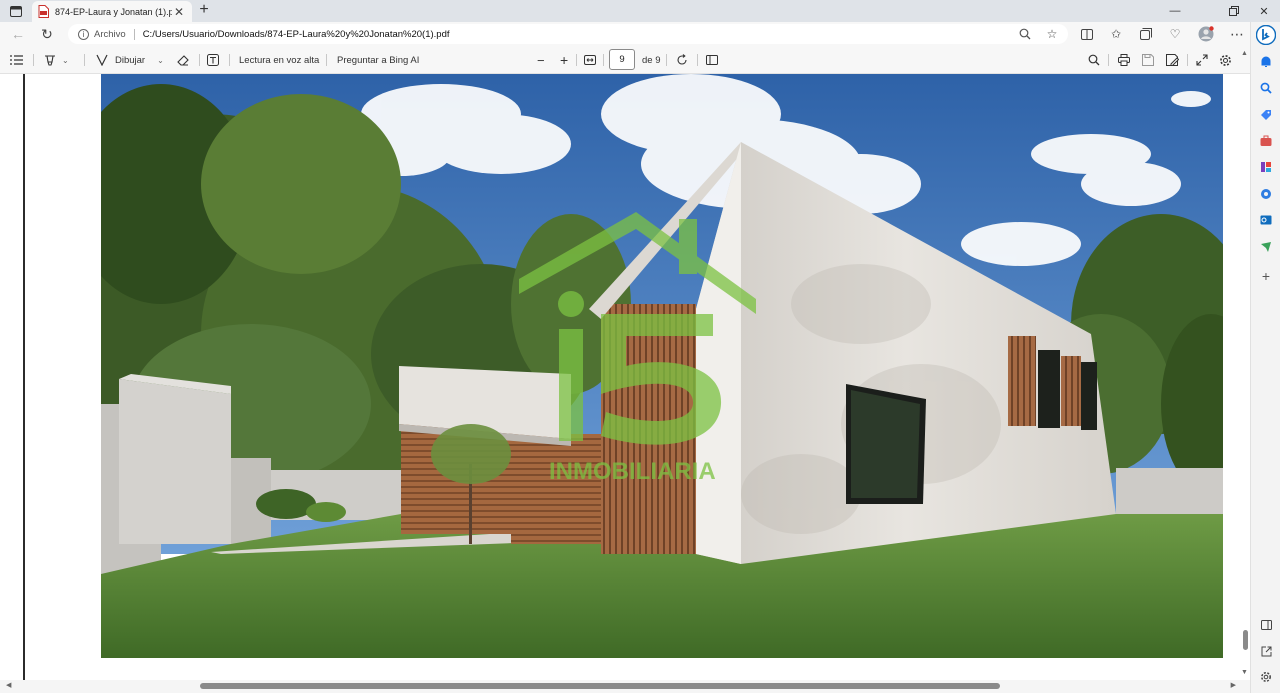 Image resolution: width=1280 pixels, height=693 pixels. What do you see at coordinates (1148, 60) in the screenshot?
I see `save-icon` at bounding box center [1148, 60].